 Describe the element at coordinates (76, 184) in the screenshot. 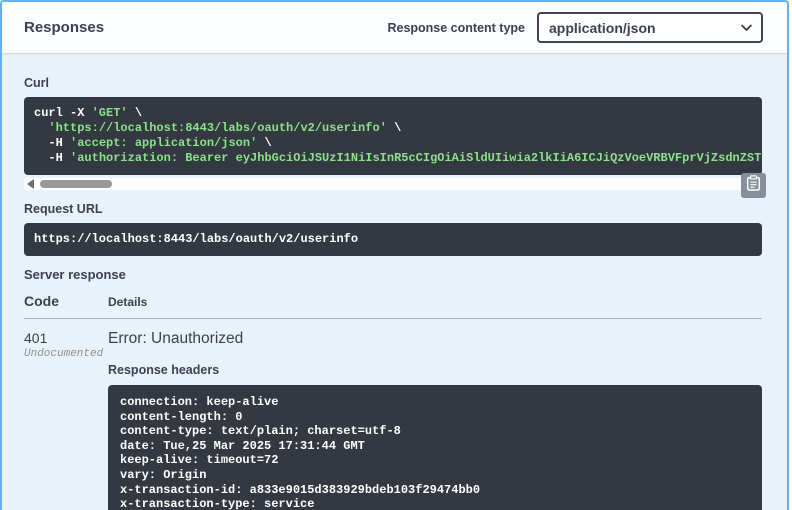

I see `scrollbar-thumb` at that location.